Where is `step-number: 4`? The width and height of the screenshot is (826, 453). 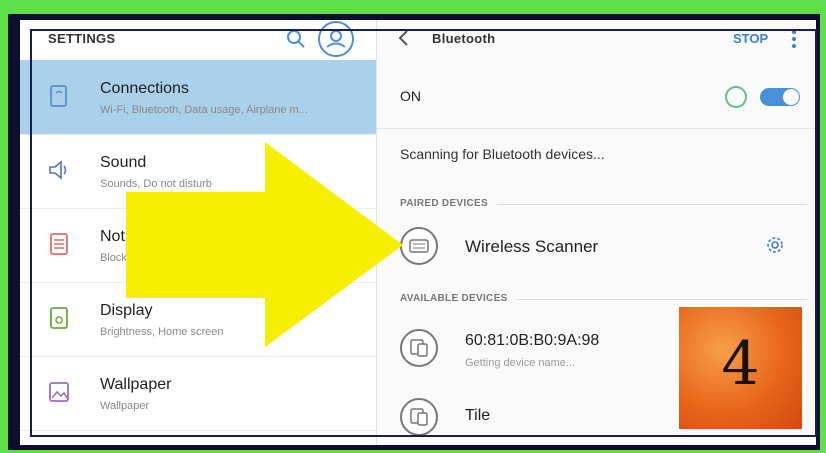
step-number: 4 is located at coordinates (740, 364).